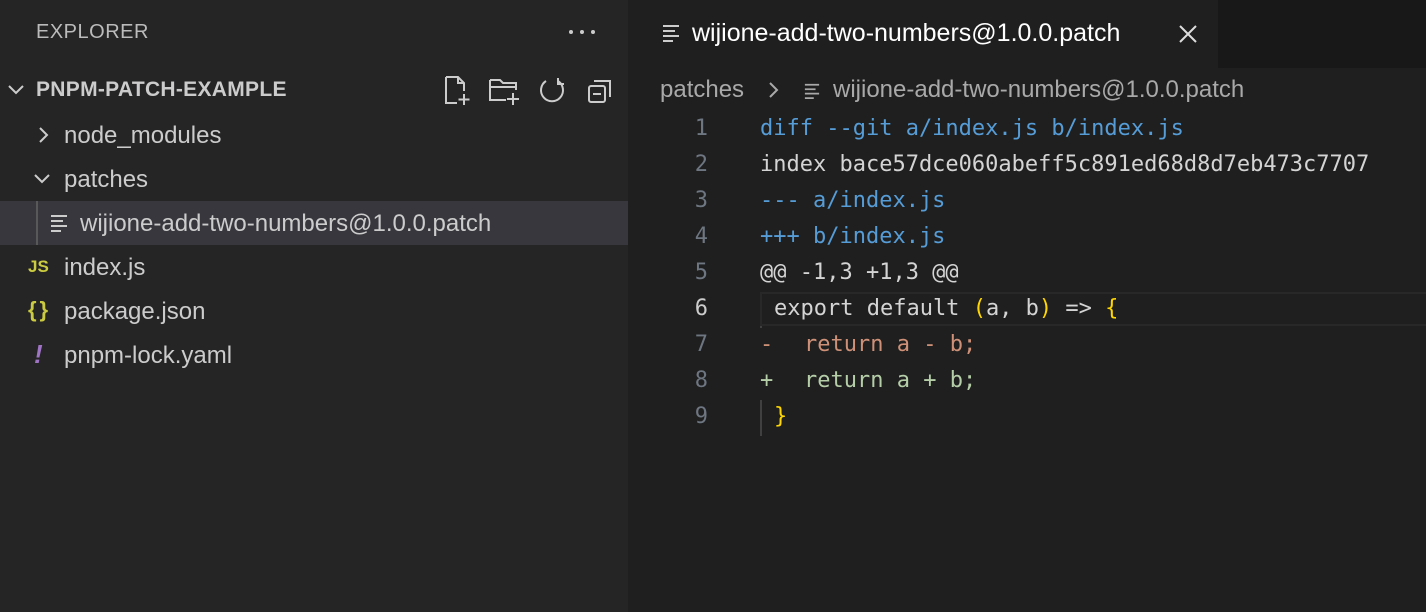 The width and height of the screenshot is (1426, 612). What do you see at coordinates (906, 33) in the screenshot?
I see `tab-label: wijione-add-two-numbers@1.0.0.patch` at bounding box center [906, 33].